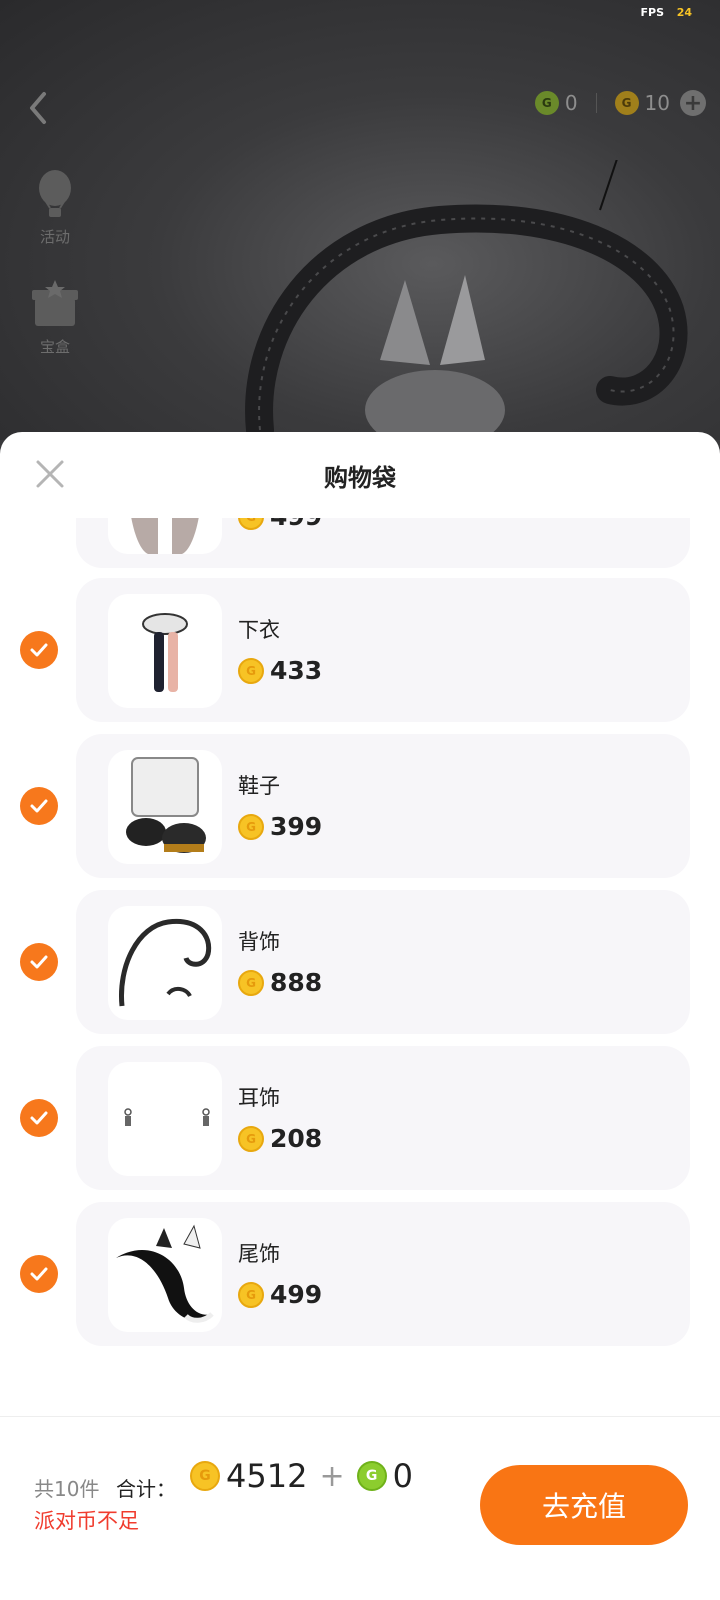 The image size is (720, 1600). I want to click on gold-currency: G 10, so click(642, 103).